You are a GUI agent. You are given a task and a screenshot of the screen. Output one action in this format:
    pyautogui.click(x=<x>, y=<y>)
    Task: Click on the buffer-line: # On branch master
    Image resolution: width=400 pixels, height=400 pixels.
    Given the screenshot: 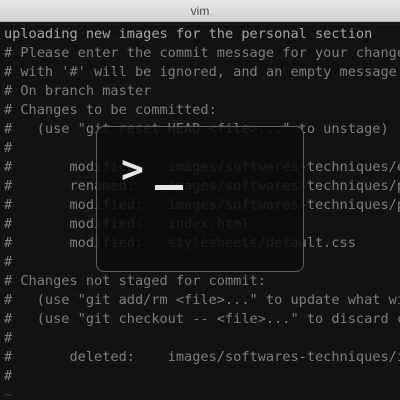 What is the action you would take?
    pyautogui.click(x=77, y=91)
    